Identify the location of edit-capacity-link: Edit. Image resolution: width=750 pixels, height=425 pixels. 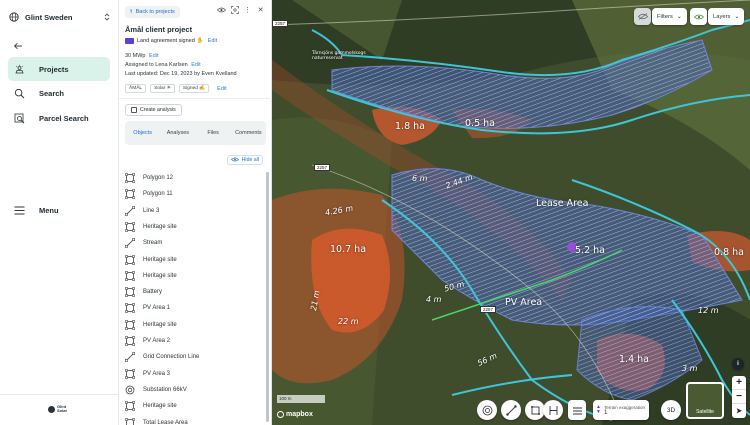
(153, 56).